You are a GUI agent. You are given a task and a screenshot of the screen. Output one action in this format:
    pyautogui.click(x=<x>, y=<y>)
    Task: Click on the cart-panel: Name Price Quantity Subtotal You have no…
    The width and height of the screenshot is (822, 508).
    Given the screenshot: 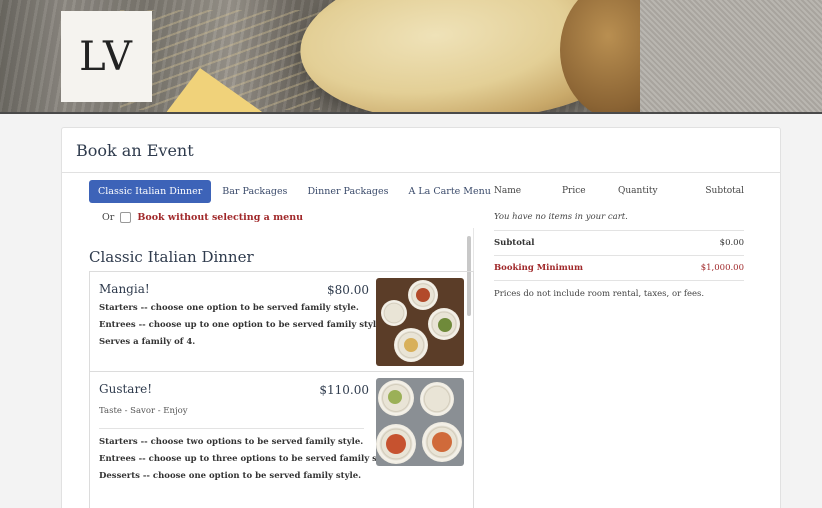 What is the action you would take?
    pyautogui.click(x=619, y=242)
    